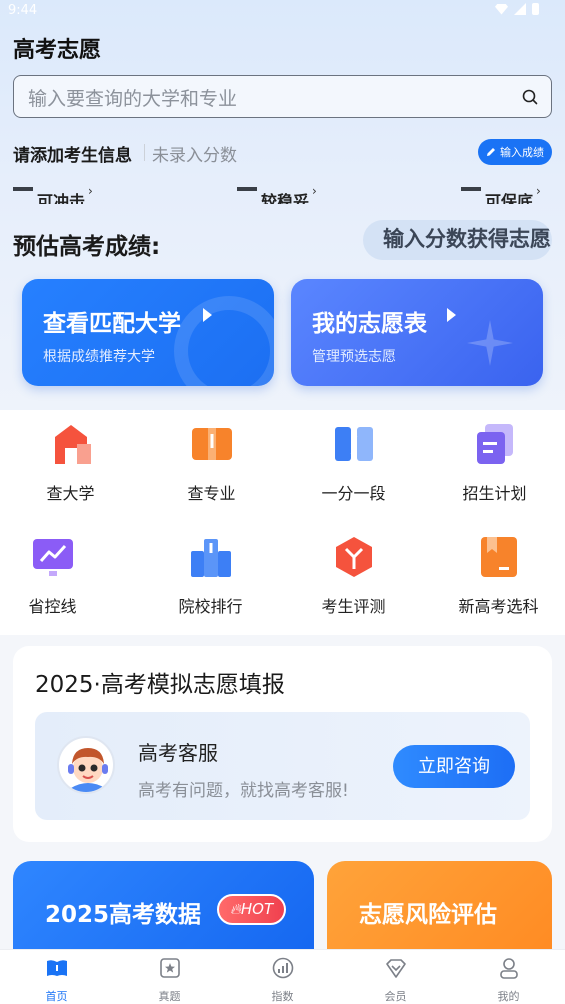 Image resolution: width=565 pixels, height=1004 pixels. What do you see at coordinates (169, 980) in the screenshot?
I see `nav-exams: 真题` at bounding box center [169, 980].